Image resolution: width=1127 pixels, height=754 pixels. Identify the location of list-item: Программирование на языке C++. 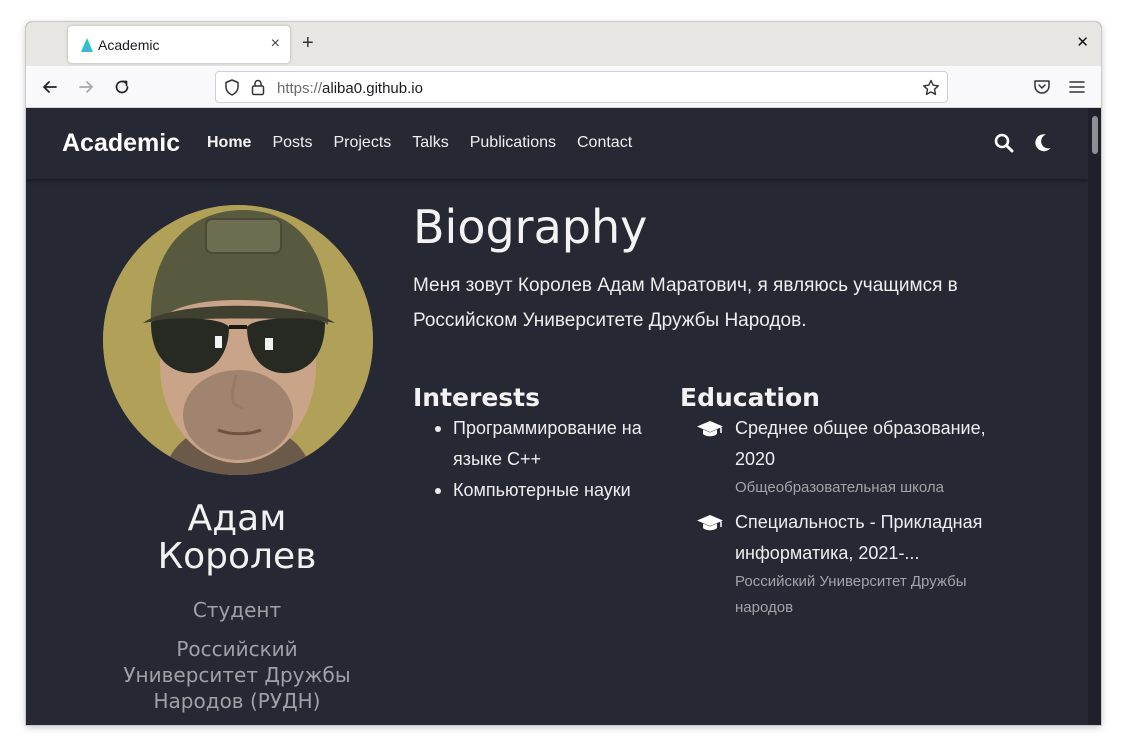
(547, 444).